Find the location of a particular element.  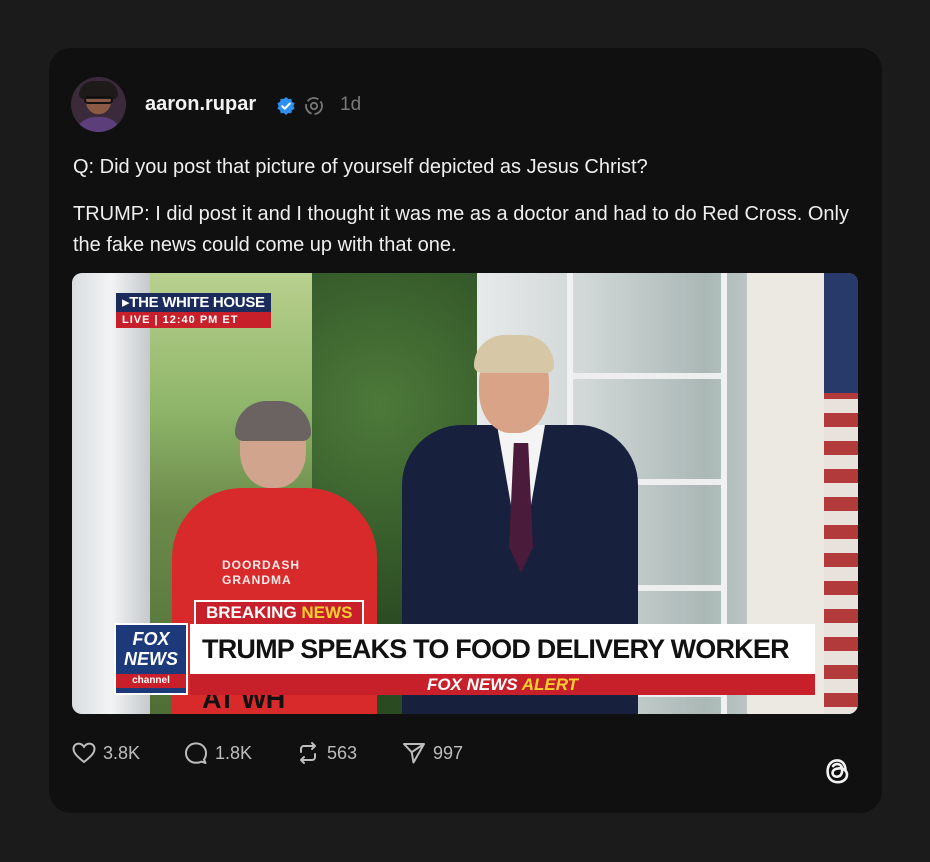

breaking-news-tag: BREAKING NEWS is located at coordinates (279, 612).